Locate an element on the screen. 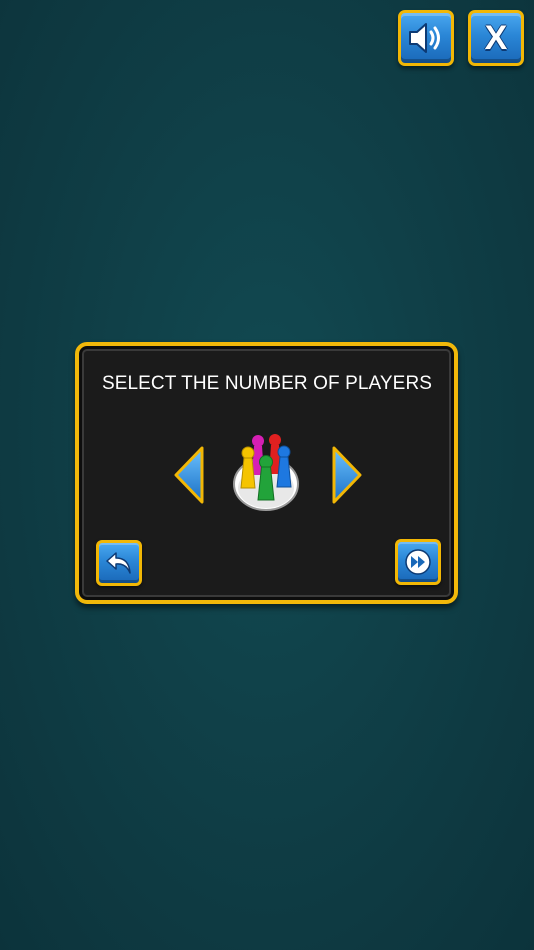 The height and width of the screenshot is (950, 534). speaker-volume-icon is located at coordinates (424, 38).